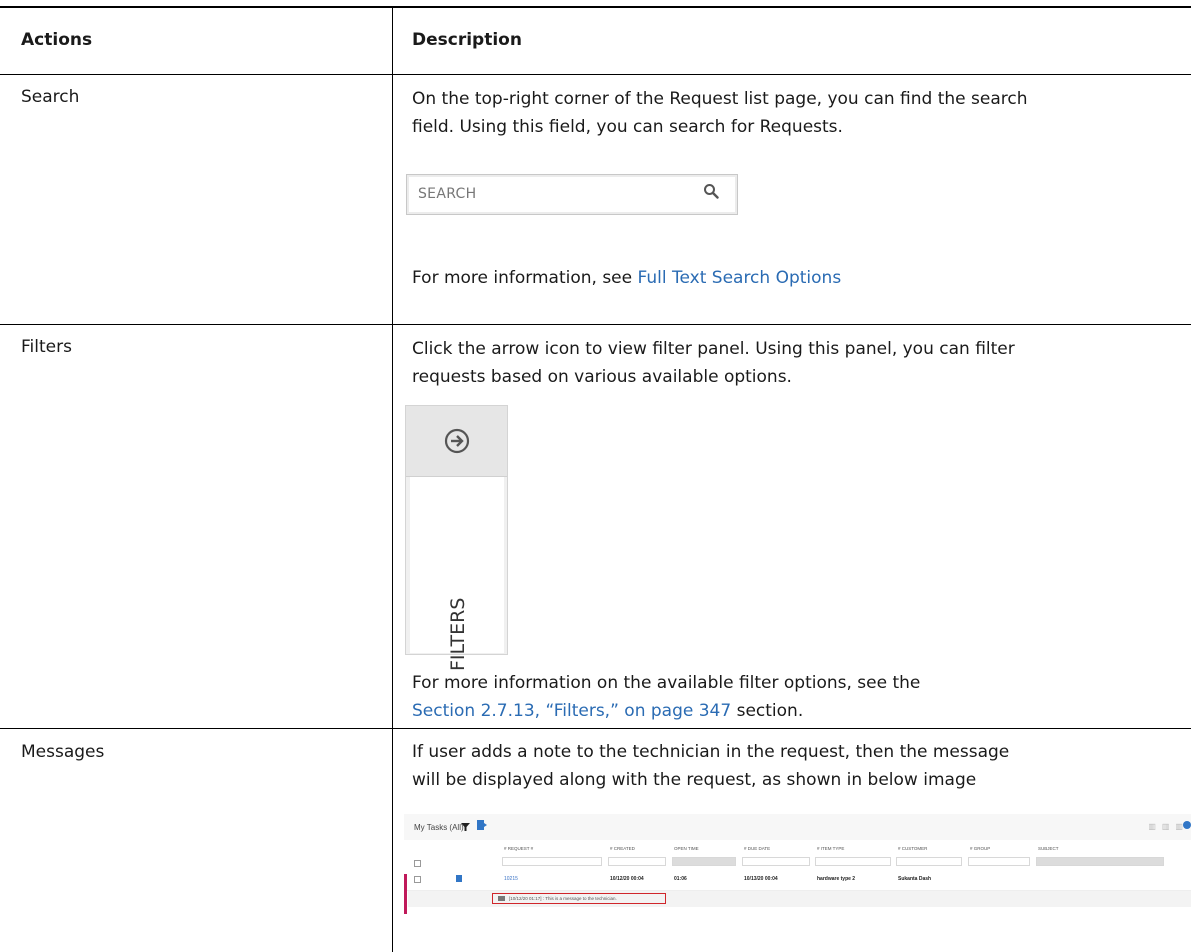 The height and width of the screenshot is (952, 1191). Describe the element at coordinates (417, 879) in the screenshot. I see `row-checkbox` at that location.